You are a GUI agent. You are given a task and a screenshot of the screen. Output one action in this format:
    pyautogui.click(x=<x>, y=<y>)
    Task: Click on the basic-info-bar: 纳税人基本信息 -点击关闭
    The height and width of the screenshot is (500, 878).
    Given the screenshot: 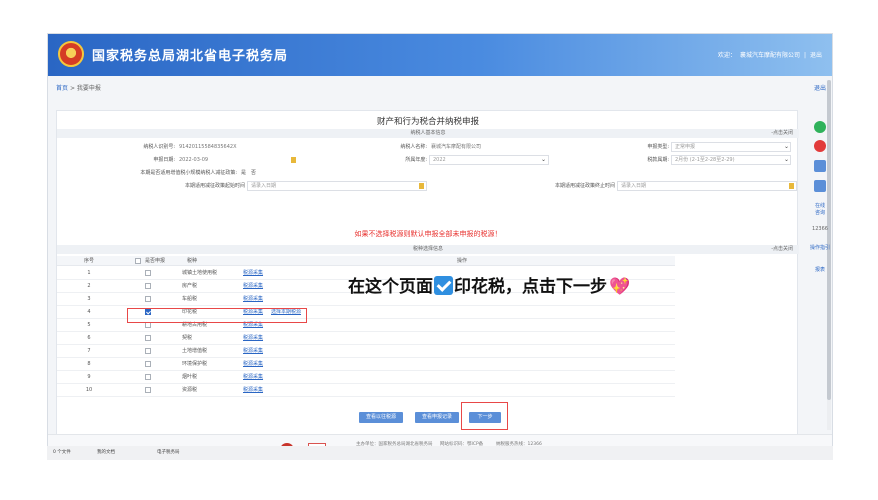 What is the action you would take?
    pyautogui.click(x=428, y=133)
    